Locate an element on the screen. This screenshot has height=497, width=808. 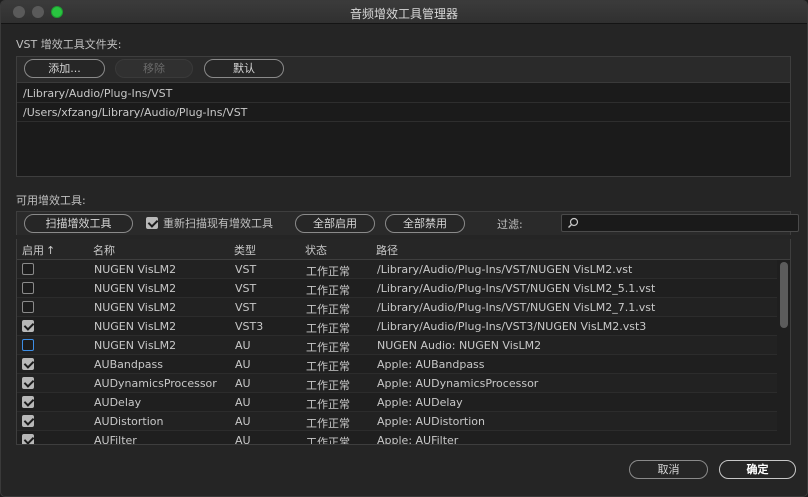
table-row: NUGEN VisLM2 AU 工作正常 NUGEN Audio is located at coordinates (397, 345).